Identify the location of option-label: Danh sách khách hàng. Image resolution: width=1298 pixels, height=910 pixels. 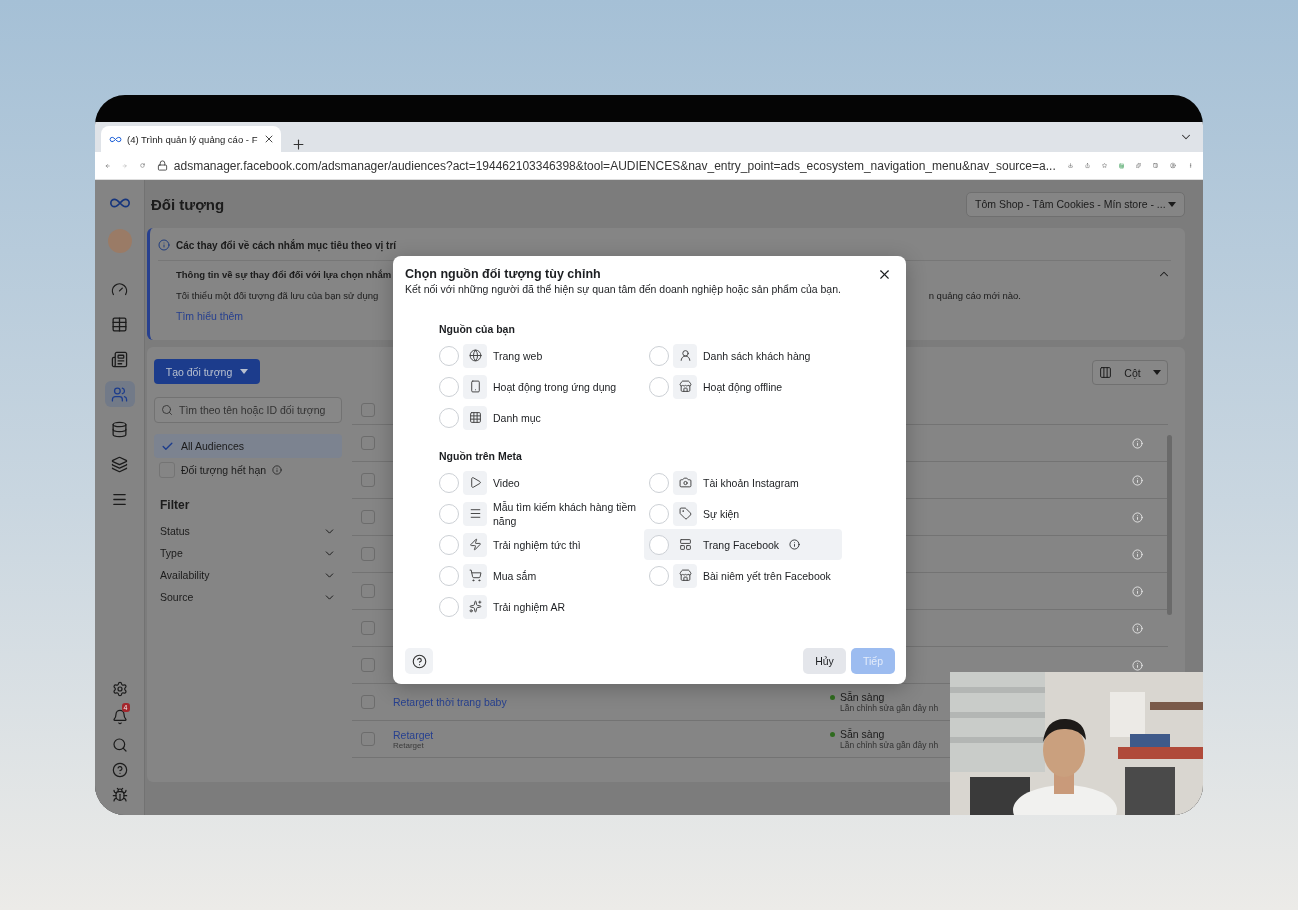
(757, 355).